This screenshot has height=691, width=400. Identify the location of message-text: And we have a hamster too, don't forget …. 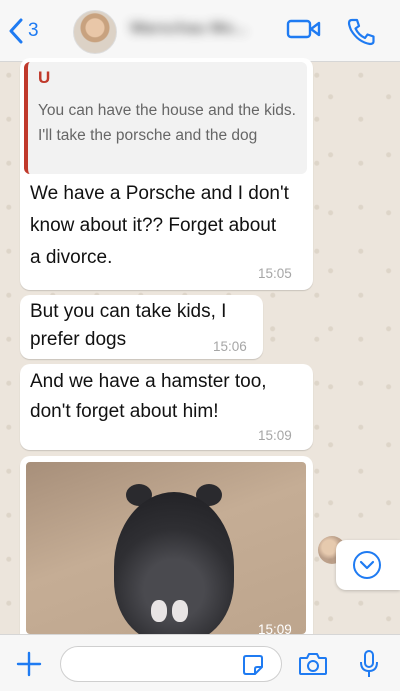
(148, 396).